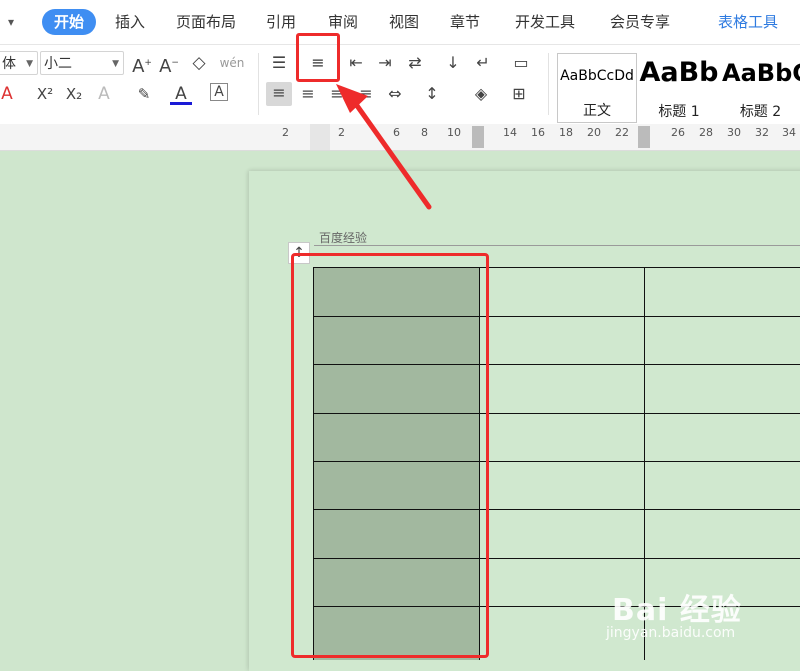  Describe the element at coordinates (384, 147) in the screenshot. I see `annotation-arrow-icon` at that location.